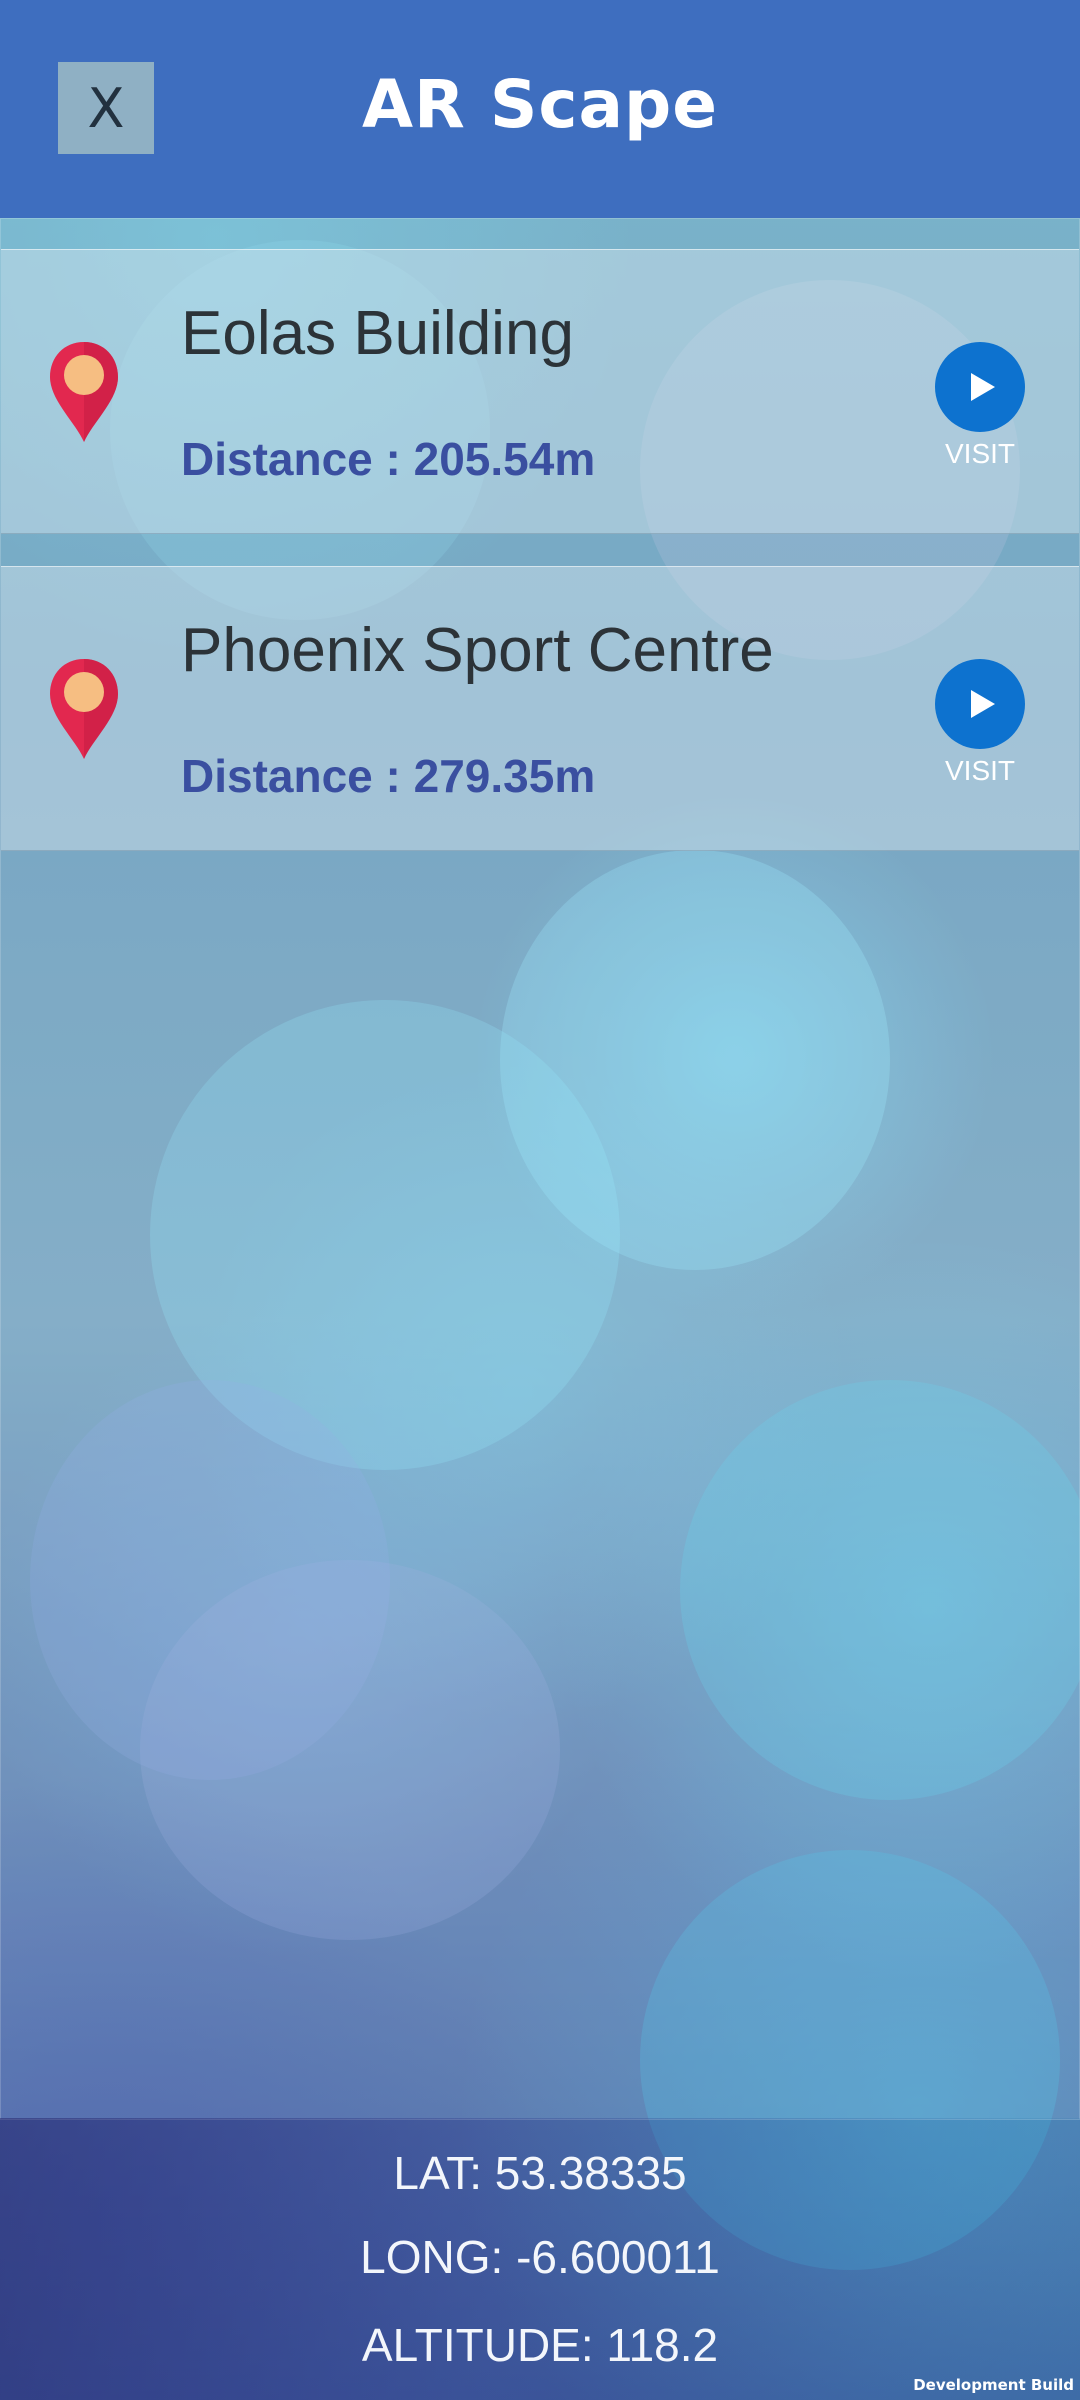 The width and height of the screenshot is (1080, 2400). Describe the element at coordinates (540, 391) in the screenshot. I see `list-item: Eolas Building Distance : 205.54m VISIT` at that location.